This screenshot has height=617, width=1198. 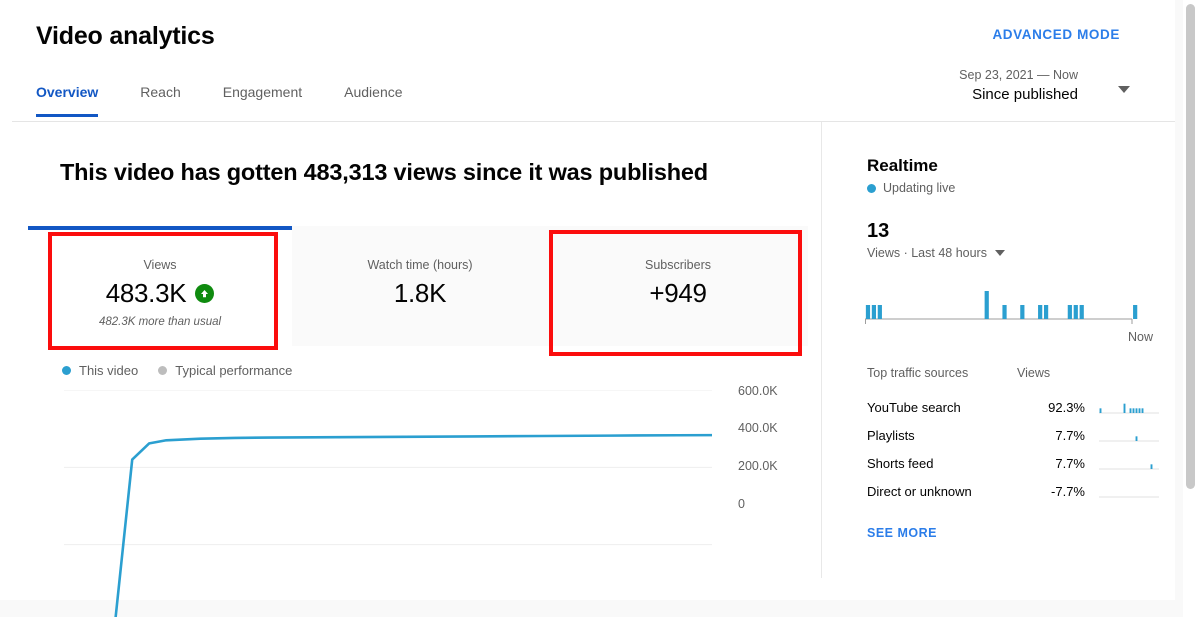 I want to click on traffic-source-percent: 92.3%, so click(x=1066, y=407).